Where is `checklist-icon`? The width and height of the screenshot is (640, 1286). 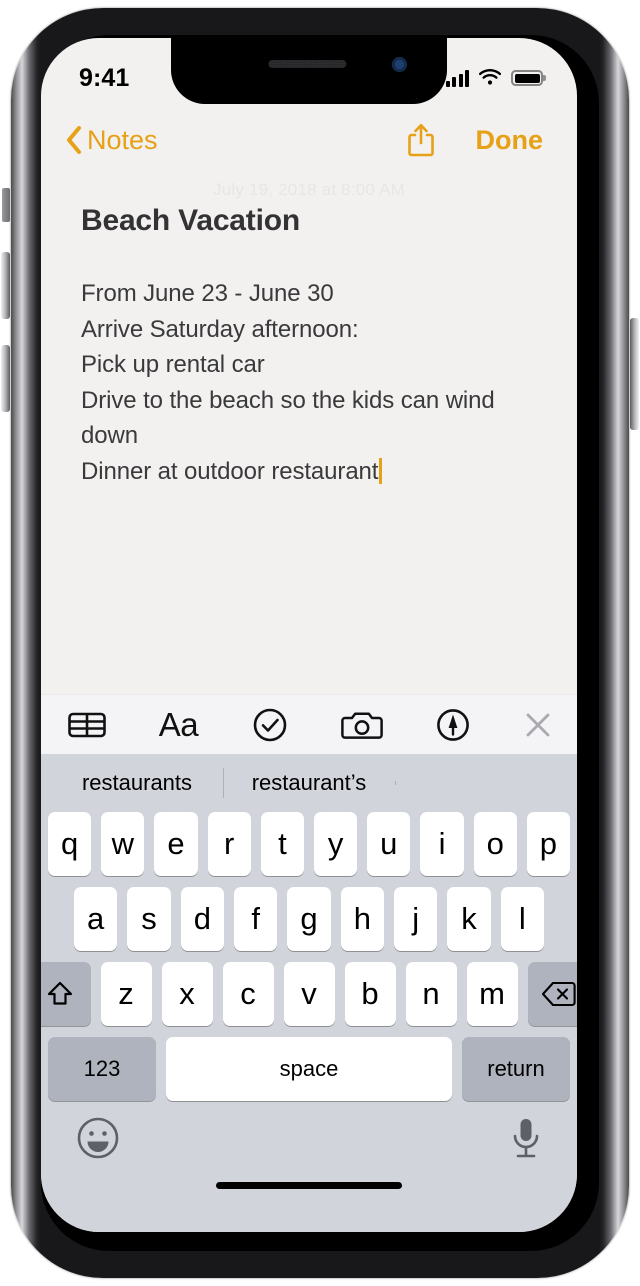
checklist-icon is located at coordinates (270, 724).